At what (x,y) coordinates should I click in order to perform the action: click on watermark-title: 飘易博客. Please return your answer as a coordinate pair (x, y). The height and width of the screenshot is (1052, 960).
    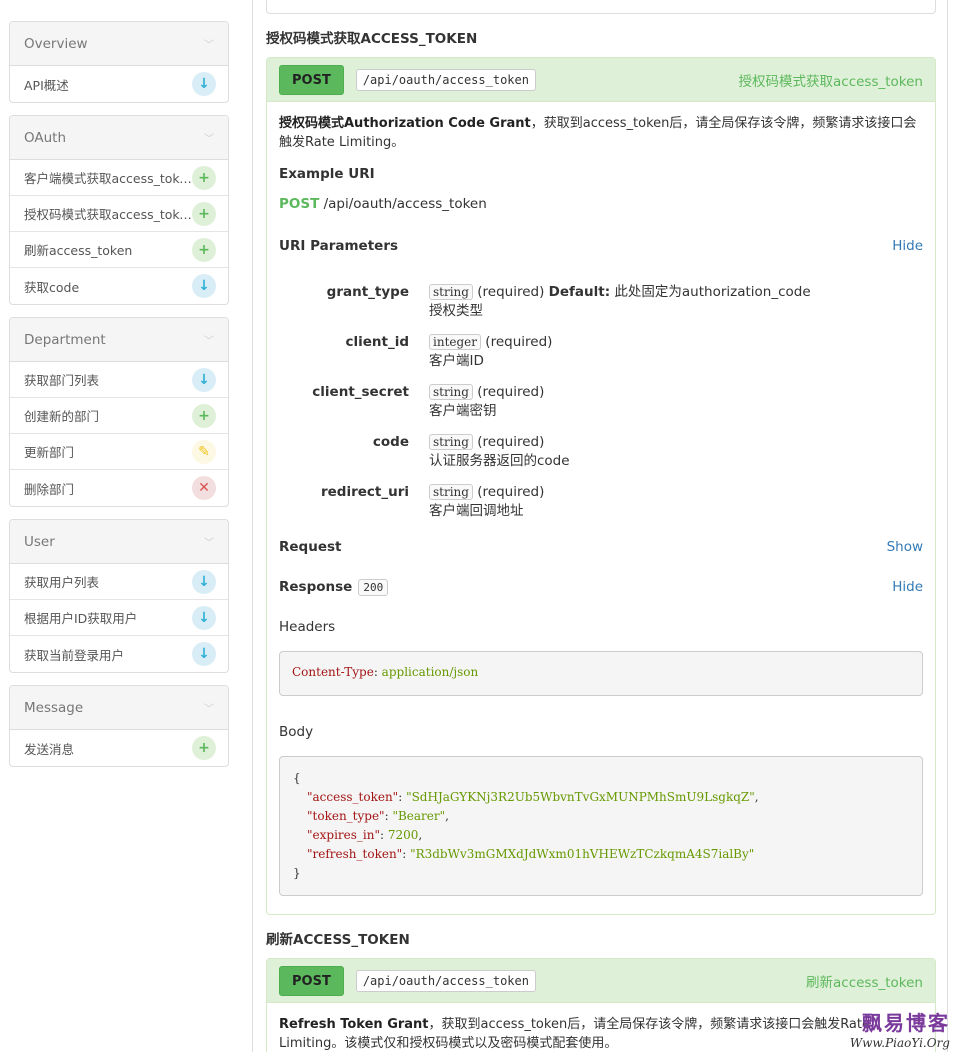
    Looking at the image, I should click on (906, 1023).